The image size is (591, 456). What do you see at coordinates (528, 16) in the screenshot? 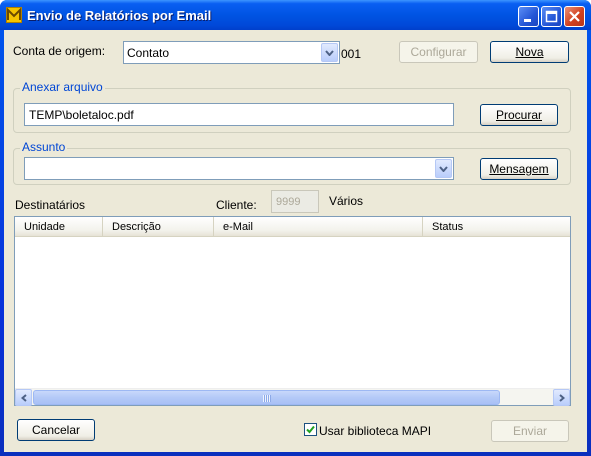
I see `minimize-button` at bounding box center [528, 16].